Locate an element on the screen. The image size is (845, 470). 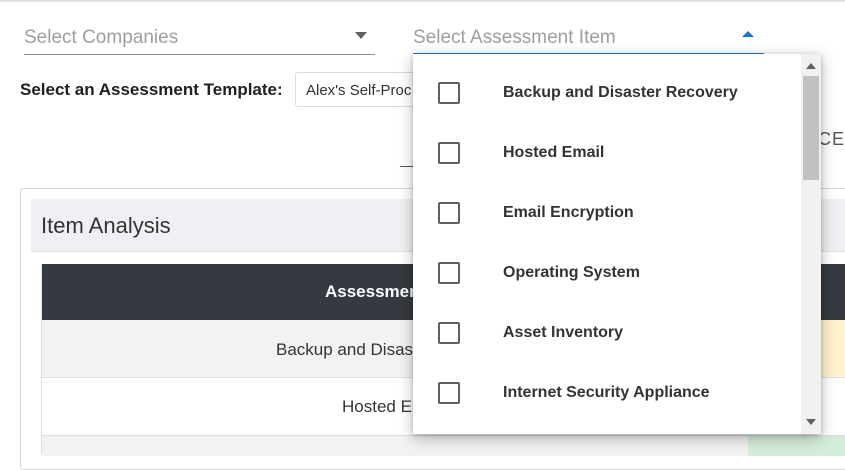
select-assessment-placeholder: Select Assessment Item is located at coordinates (514, 37).